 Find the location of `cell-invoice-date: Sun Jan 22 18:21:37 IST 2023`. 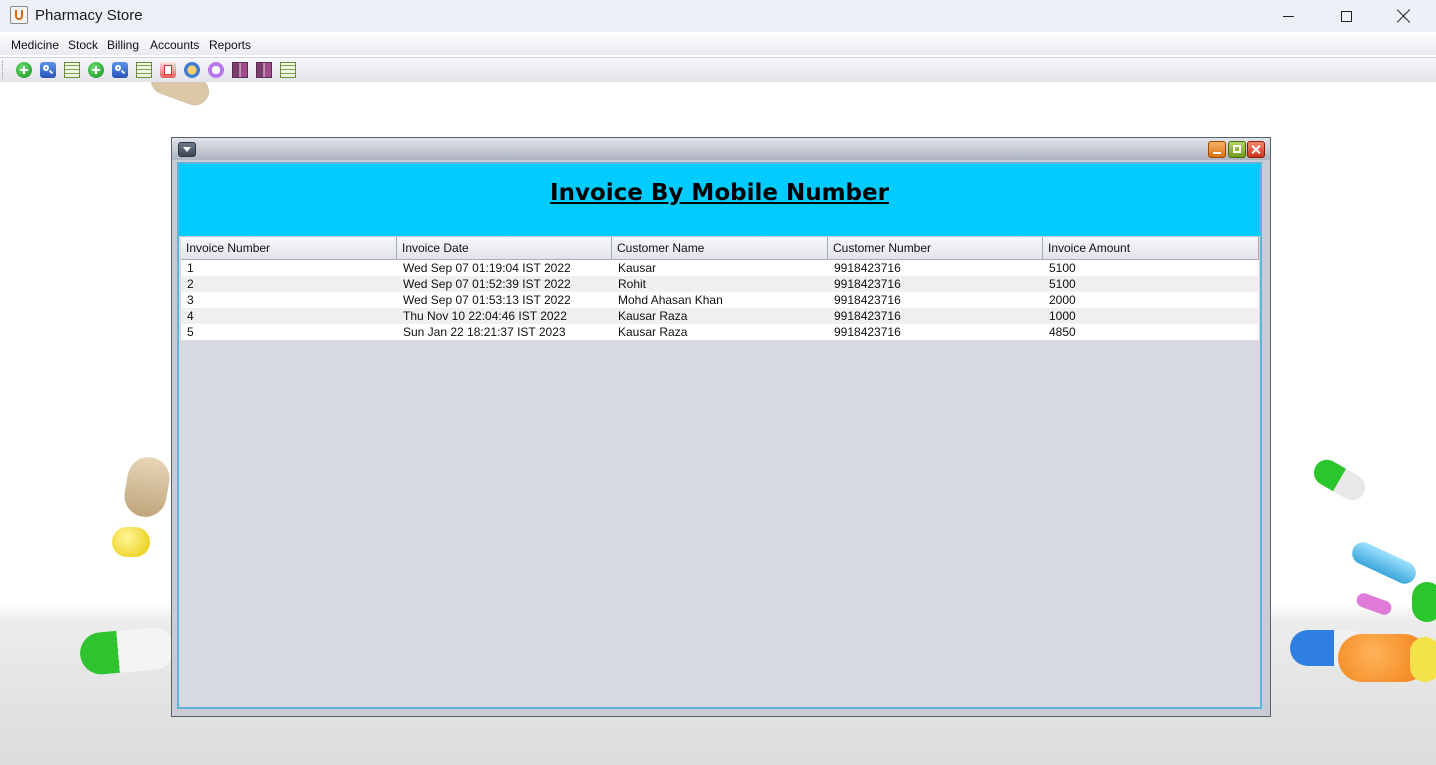

cell-invoice-date: Sun Jan 22 18:21:37 IST 2023 is located at coordinates (484, 332).